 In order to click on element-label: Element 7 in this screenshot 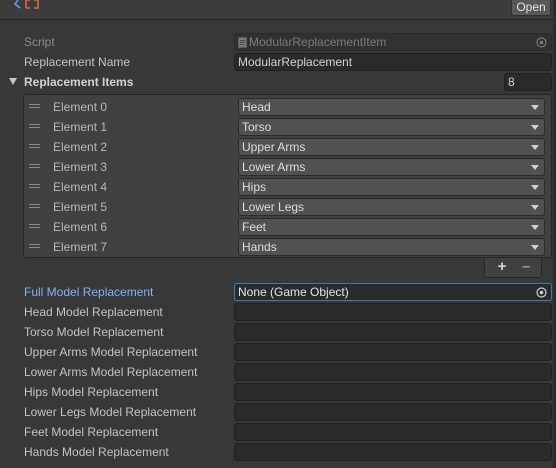, I will do `click(80, 247)`.